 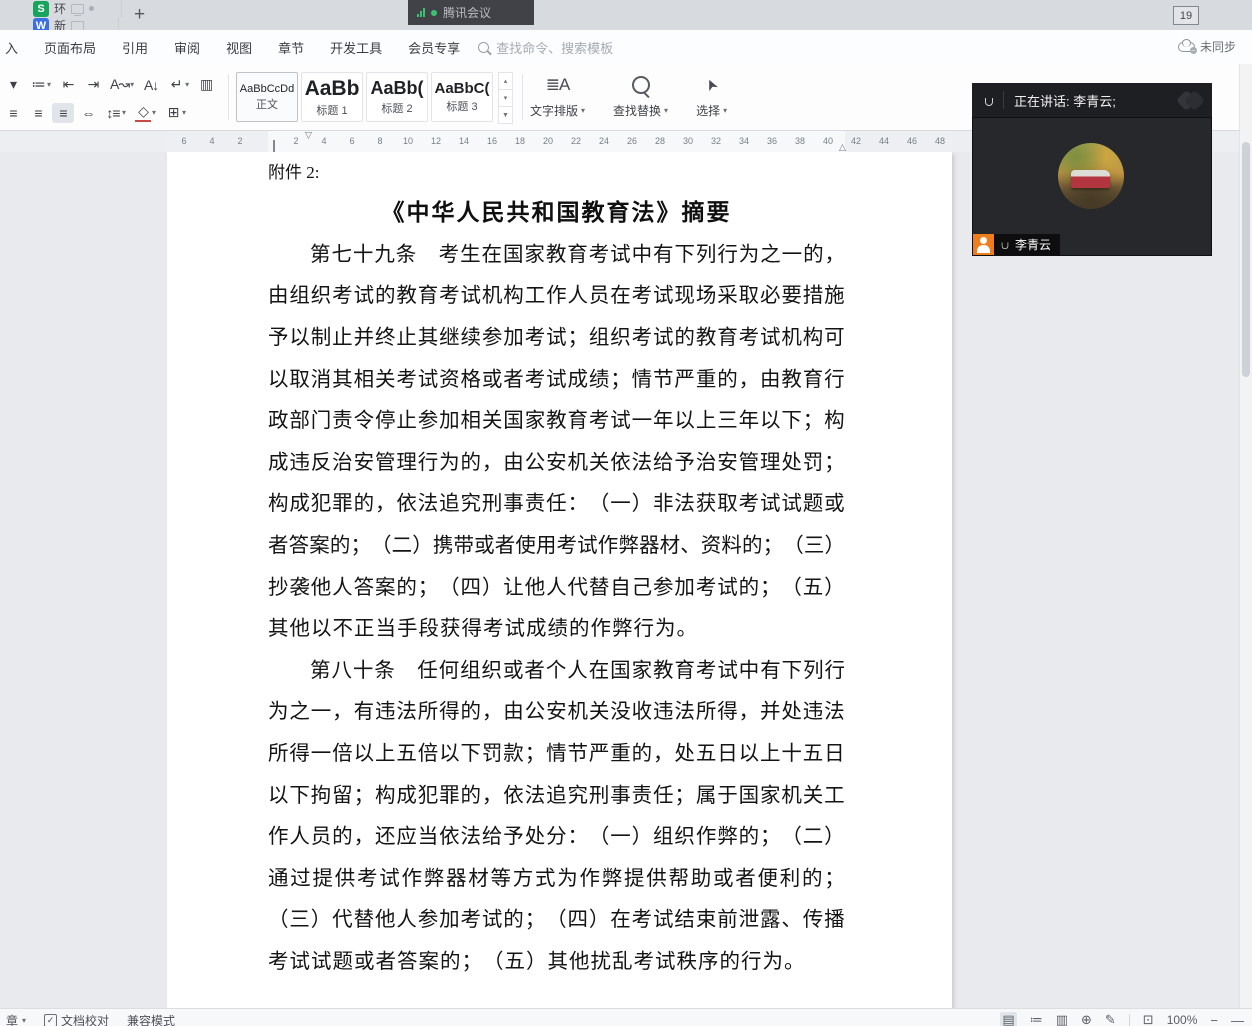 I want to click on numbered-list-icon: ≔, so click(x=38, y=84).